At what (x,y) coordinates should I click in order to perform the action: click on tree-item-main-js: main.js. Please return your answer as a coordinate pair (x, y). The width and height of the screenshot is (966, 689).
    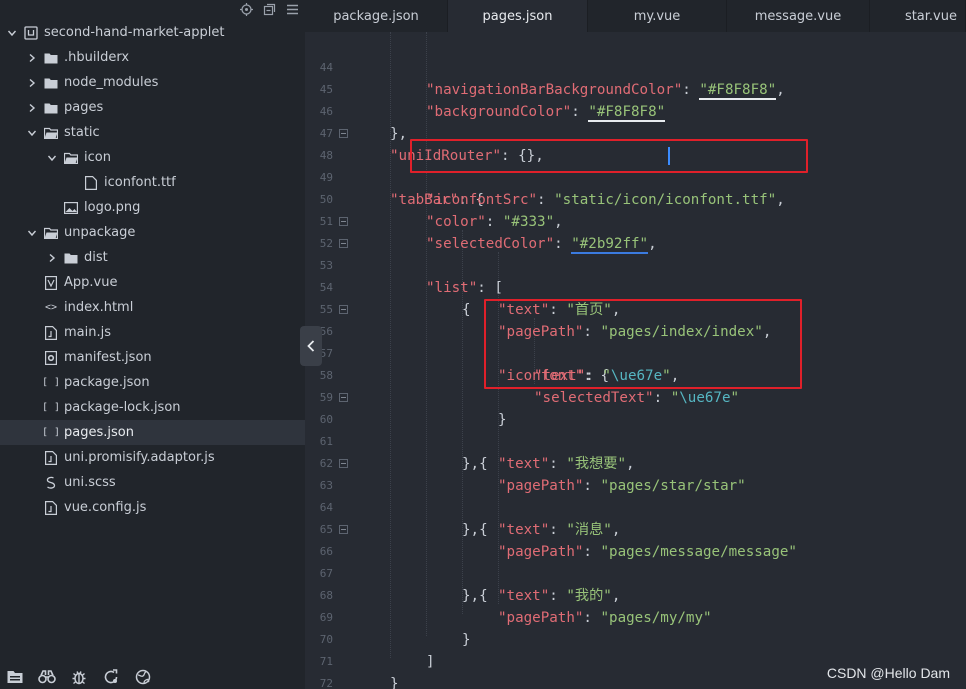
    Looking at the image, I should click on (152, 332).